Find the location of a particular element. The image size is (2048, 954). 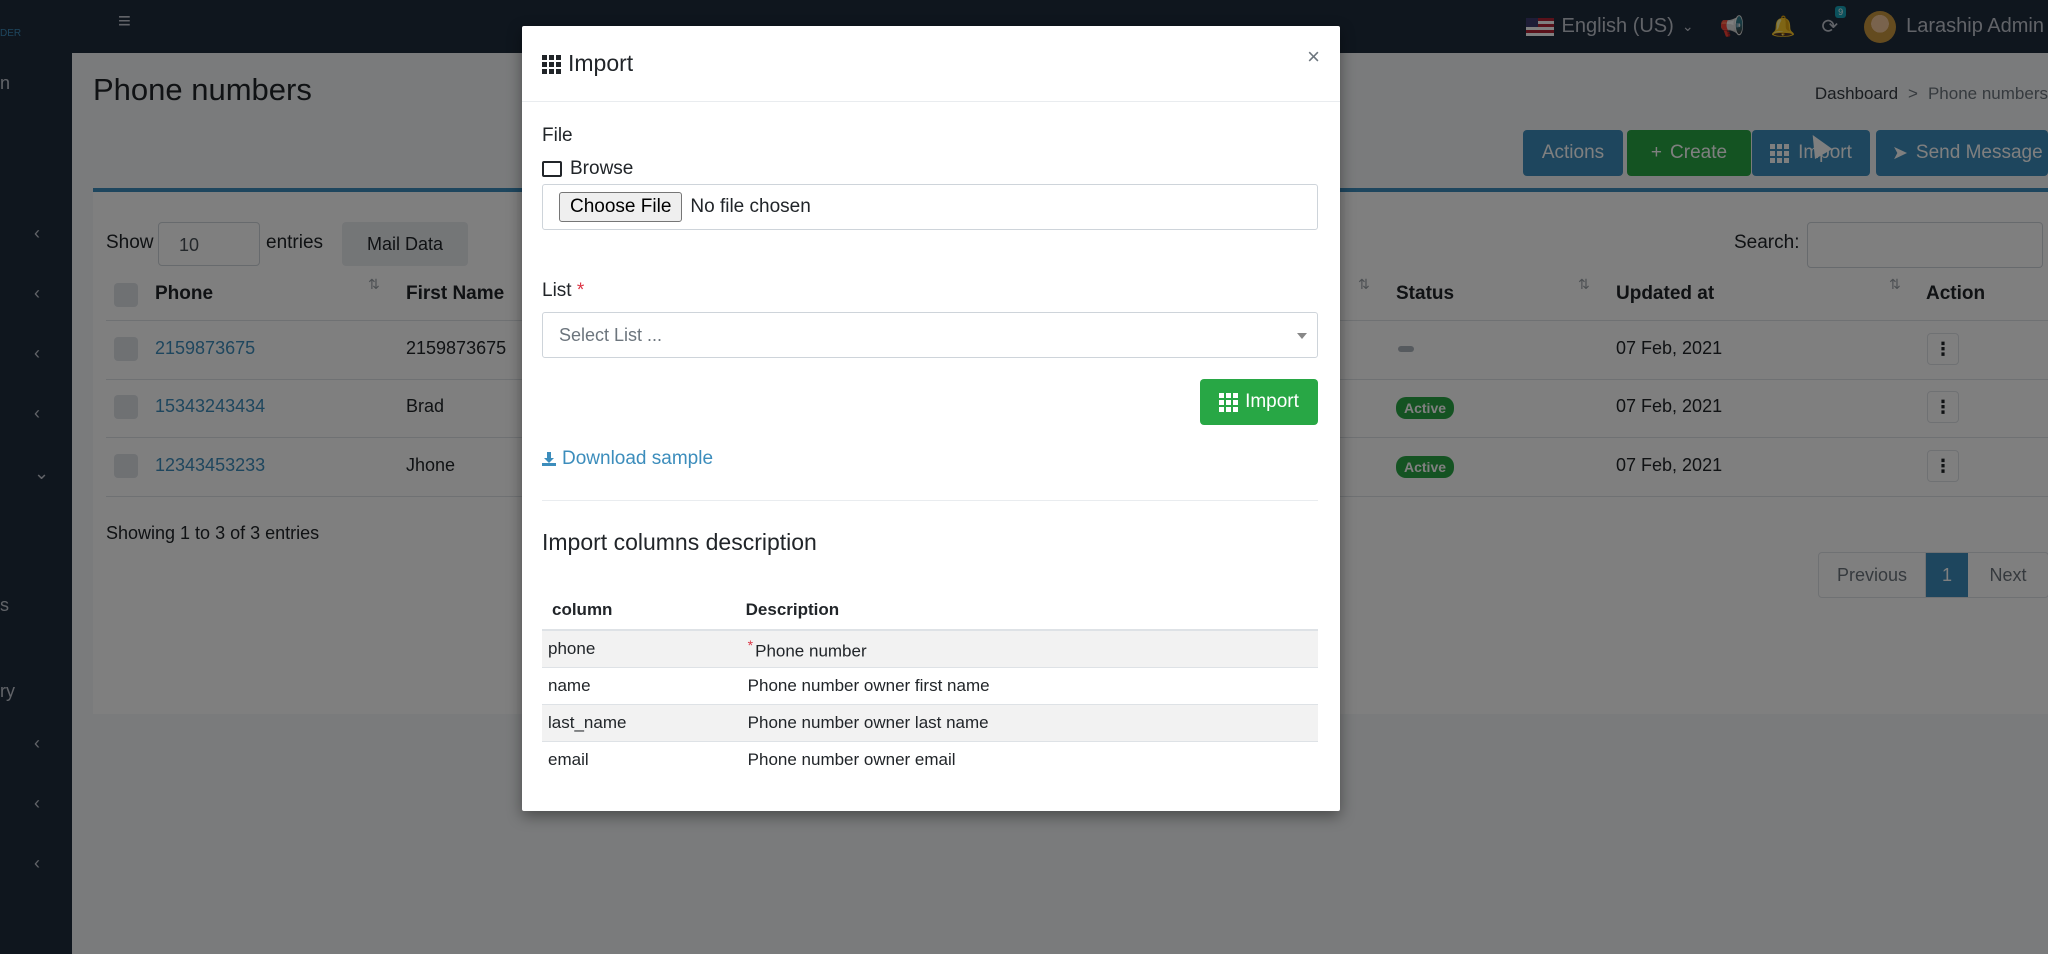

browse-label: Browse is located at coordinates (602, 168).